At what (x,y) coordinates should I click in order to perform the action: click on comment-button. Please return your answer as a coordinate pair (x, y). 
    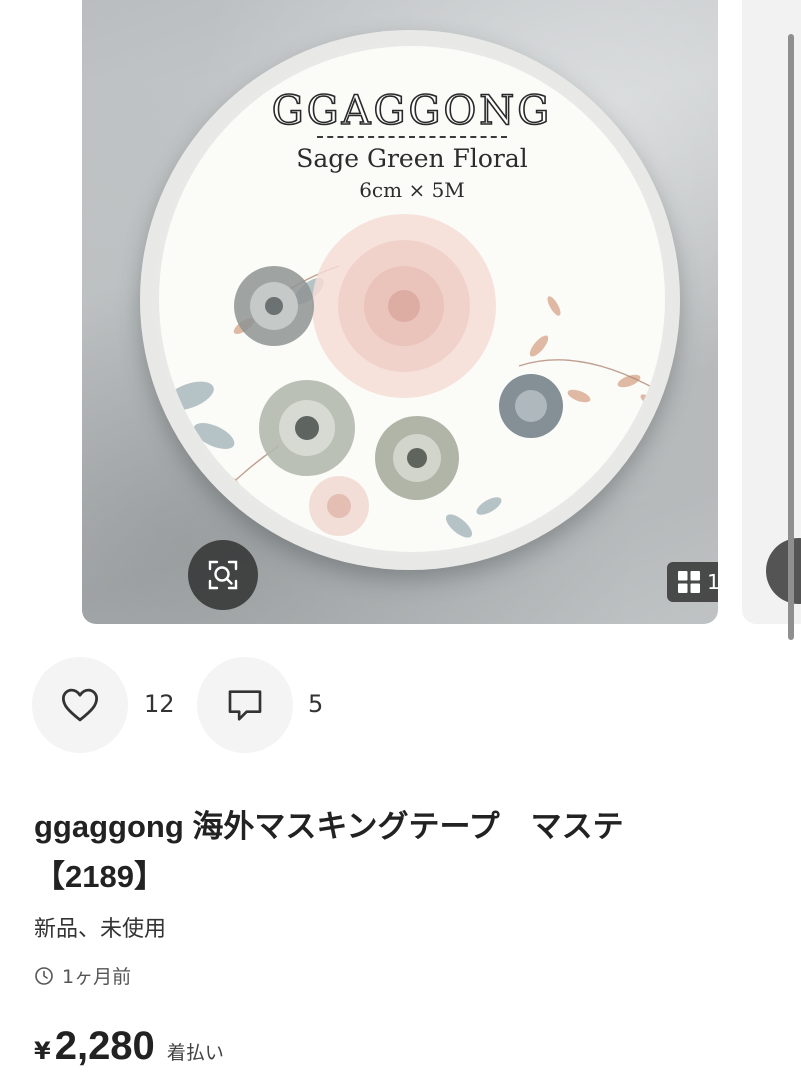
    Looking at the image, I should click on (245, 705).